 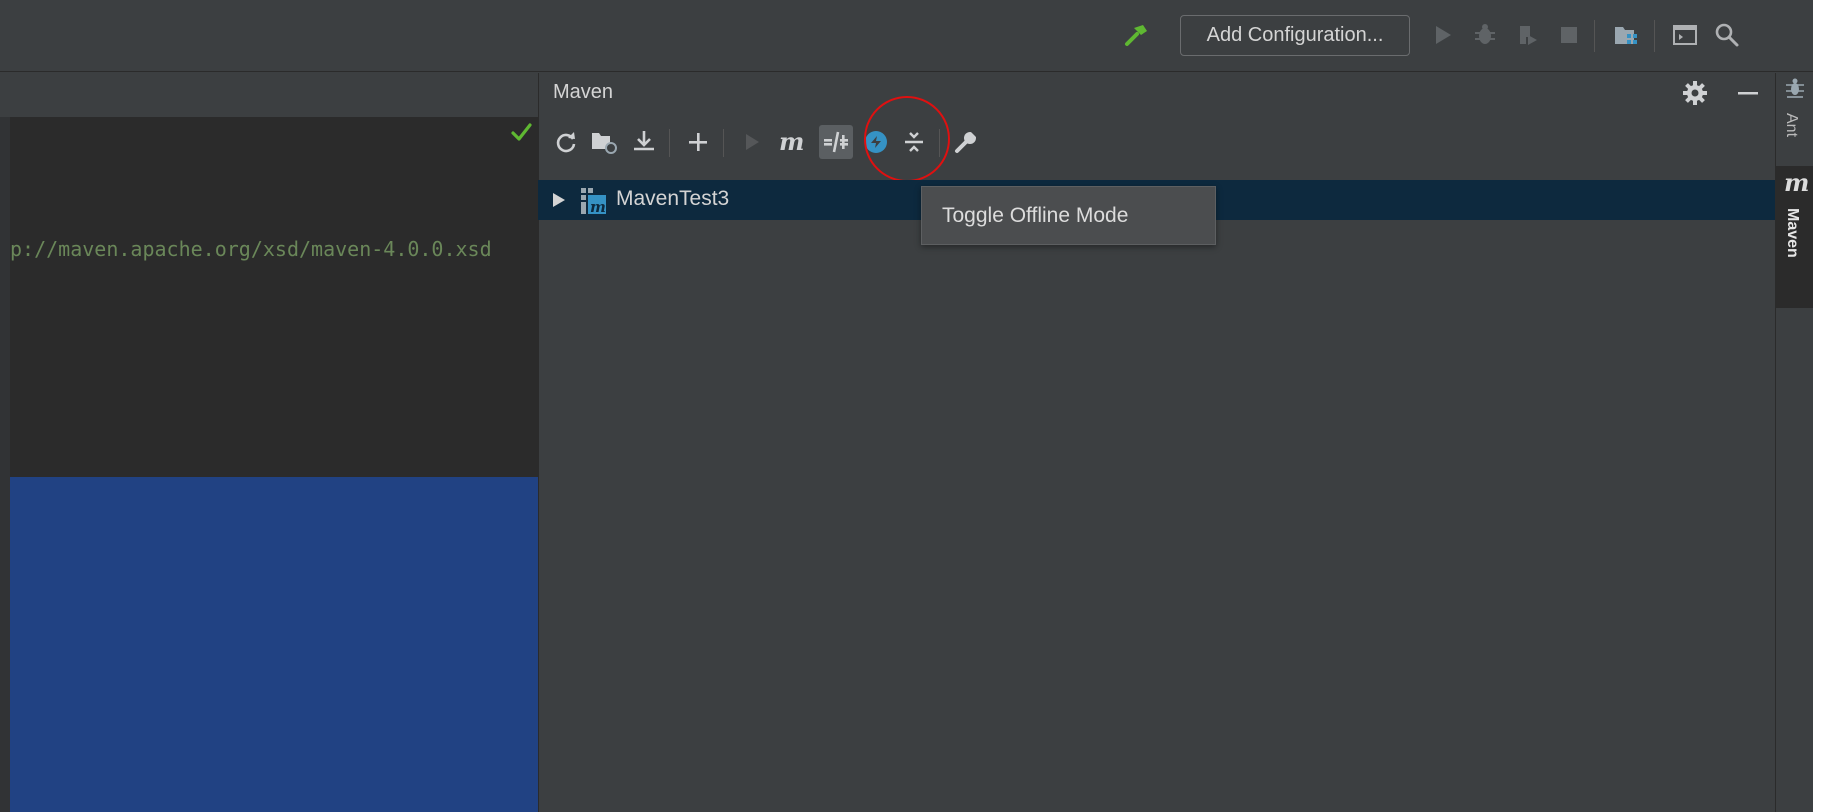 I want to click on right-tool-strip: Ant m Maven, so click(x=1794, y=442).